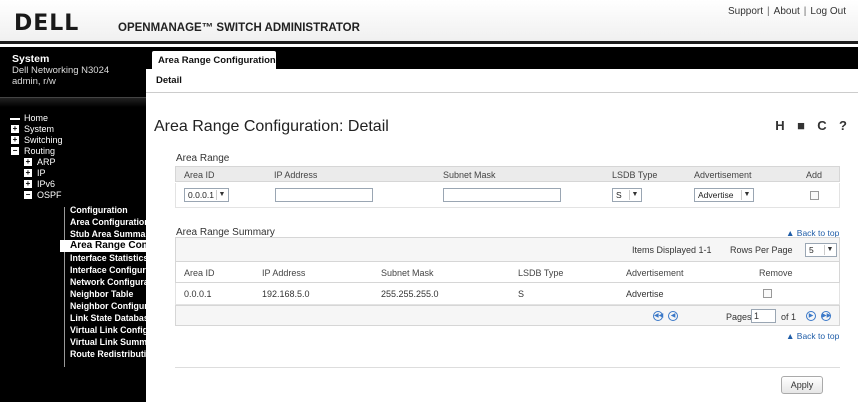  I want to click on print-icon: ■, so click(801, 126).